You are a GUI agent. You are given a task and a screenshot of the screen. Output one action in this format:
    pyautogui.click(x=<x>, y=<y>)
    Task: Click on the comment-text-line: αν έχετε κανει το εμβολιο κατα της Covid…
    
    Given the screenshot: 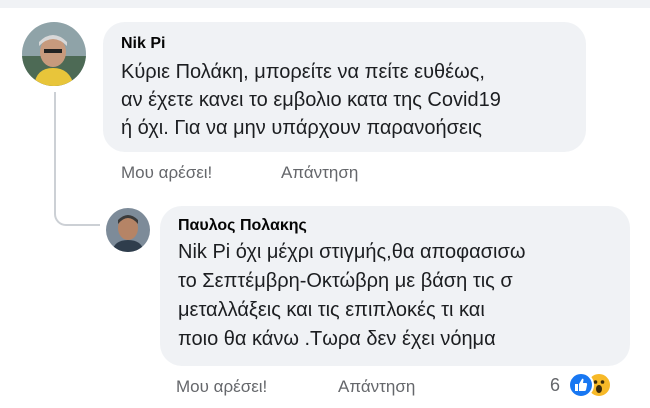 What is the action you would take?
    pyautogui.click(x=311, y=100)
    